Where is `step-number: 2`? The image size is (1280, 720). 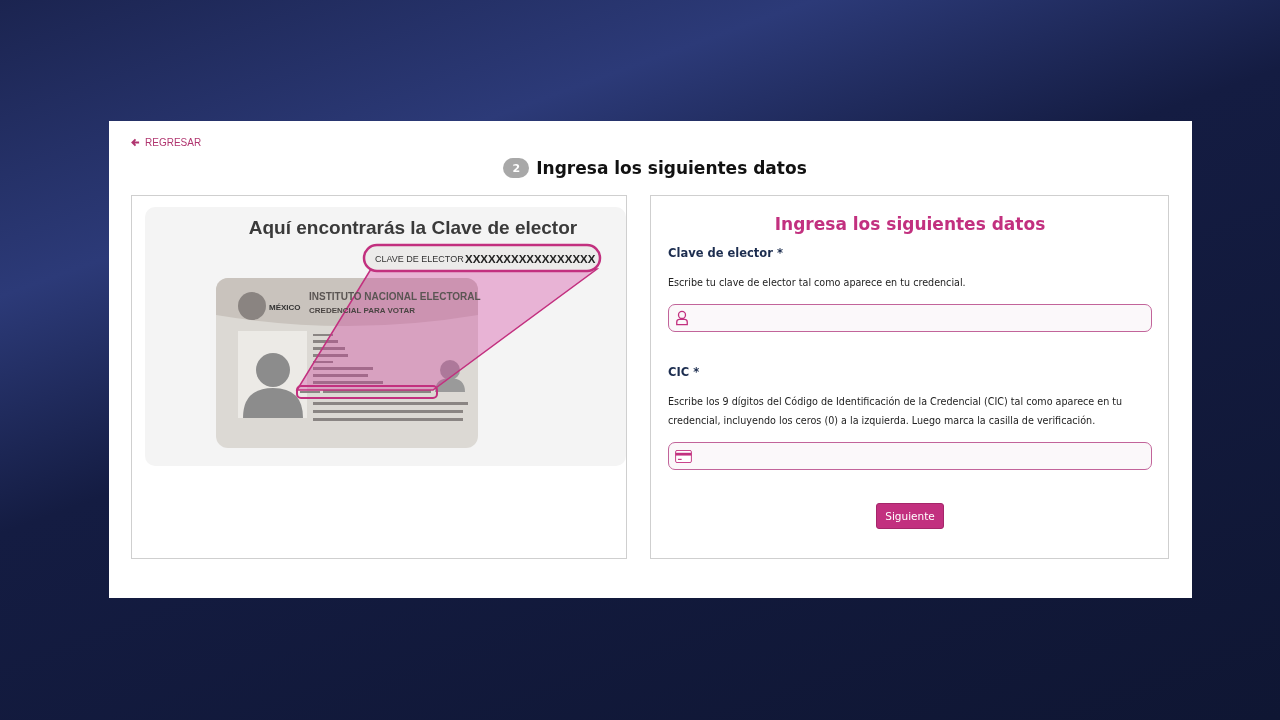 step-number: 2 is located at coordinates (516, 168).